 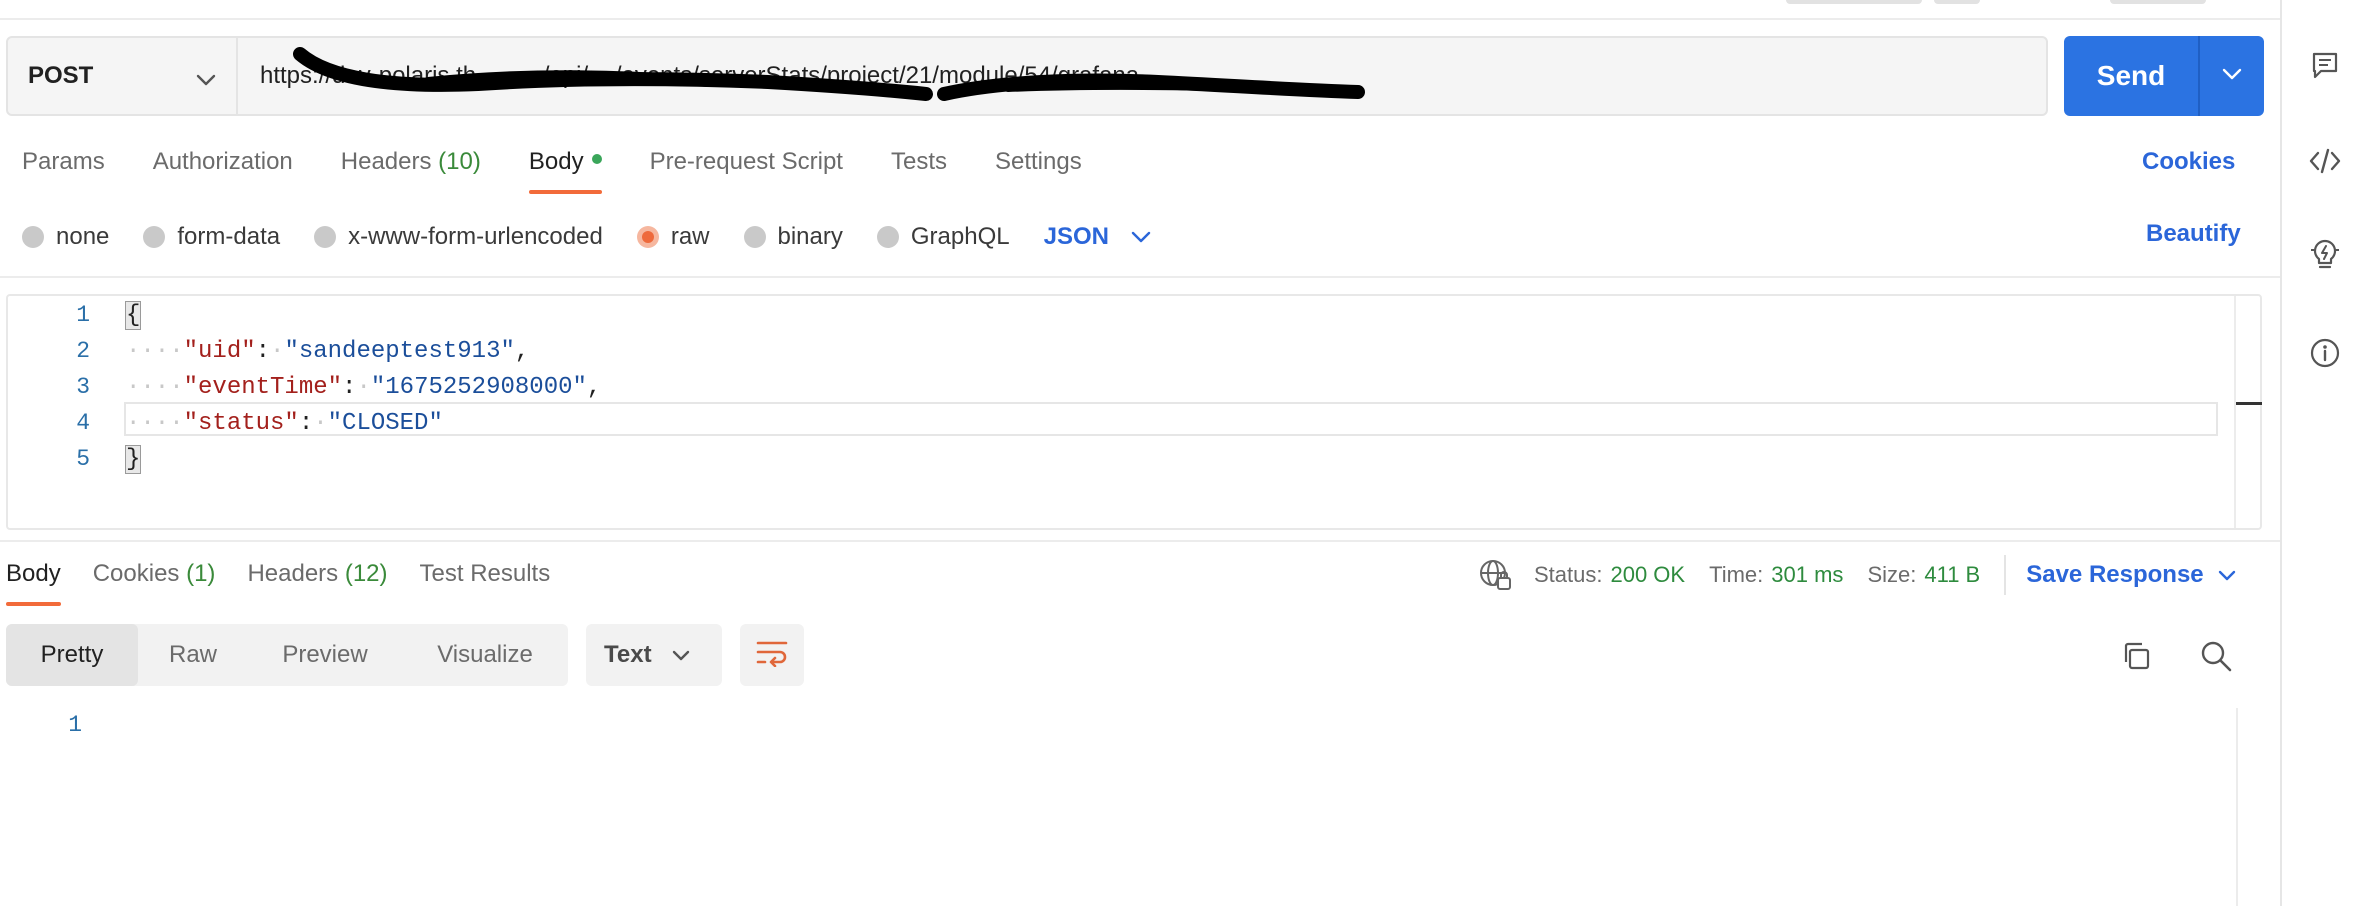 What do you see at coordinates (746, 161) in the screenshot?
I see `tab-label: Pre-request Script` at bounding box center [746, 161].